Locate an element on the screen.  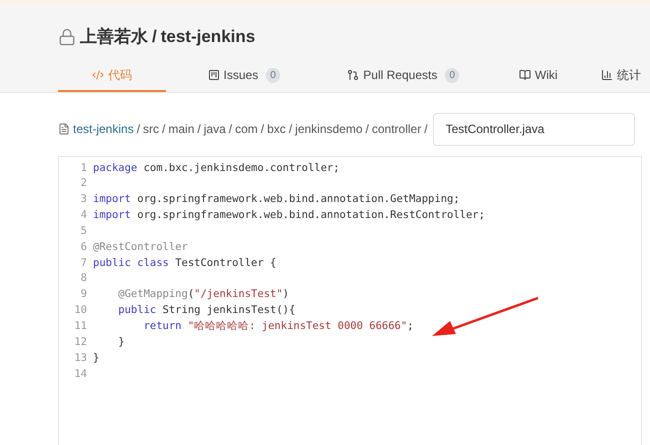
tab: 统计 is located at coordinates (621, 76).